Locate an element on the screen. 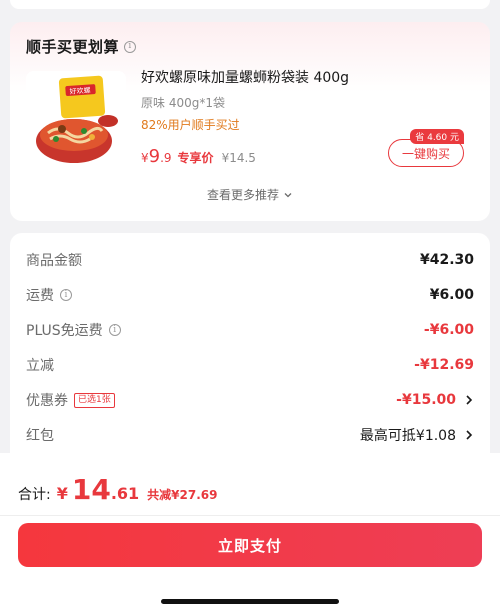 The width and height of the screenshot is (500, 613). product-image: 好欢螺 is located at coordinates (76, 121).